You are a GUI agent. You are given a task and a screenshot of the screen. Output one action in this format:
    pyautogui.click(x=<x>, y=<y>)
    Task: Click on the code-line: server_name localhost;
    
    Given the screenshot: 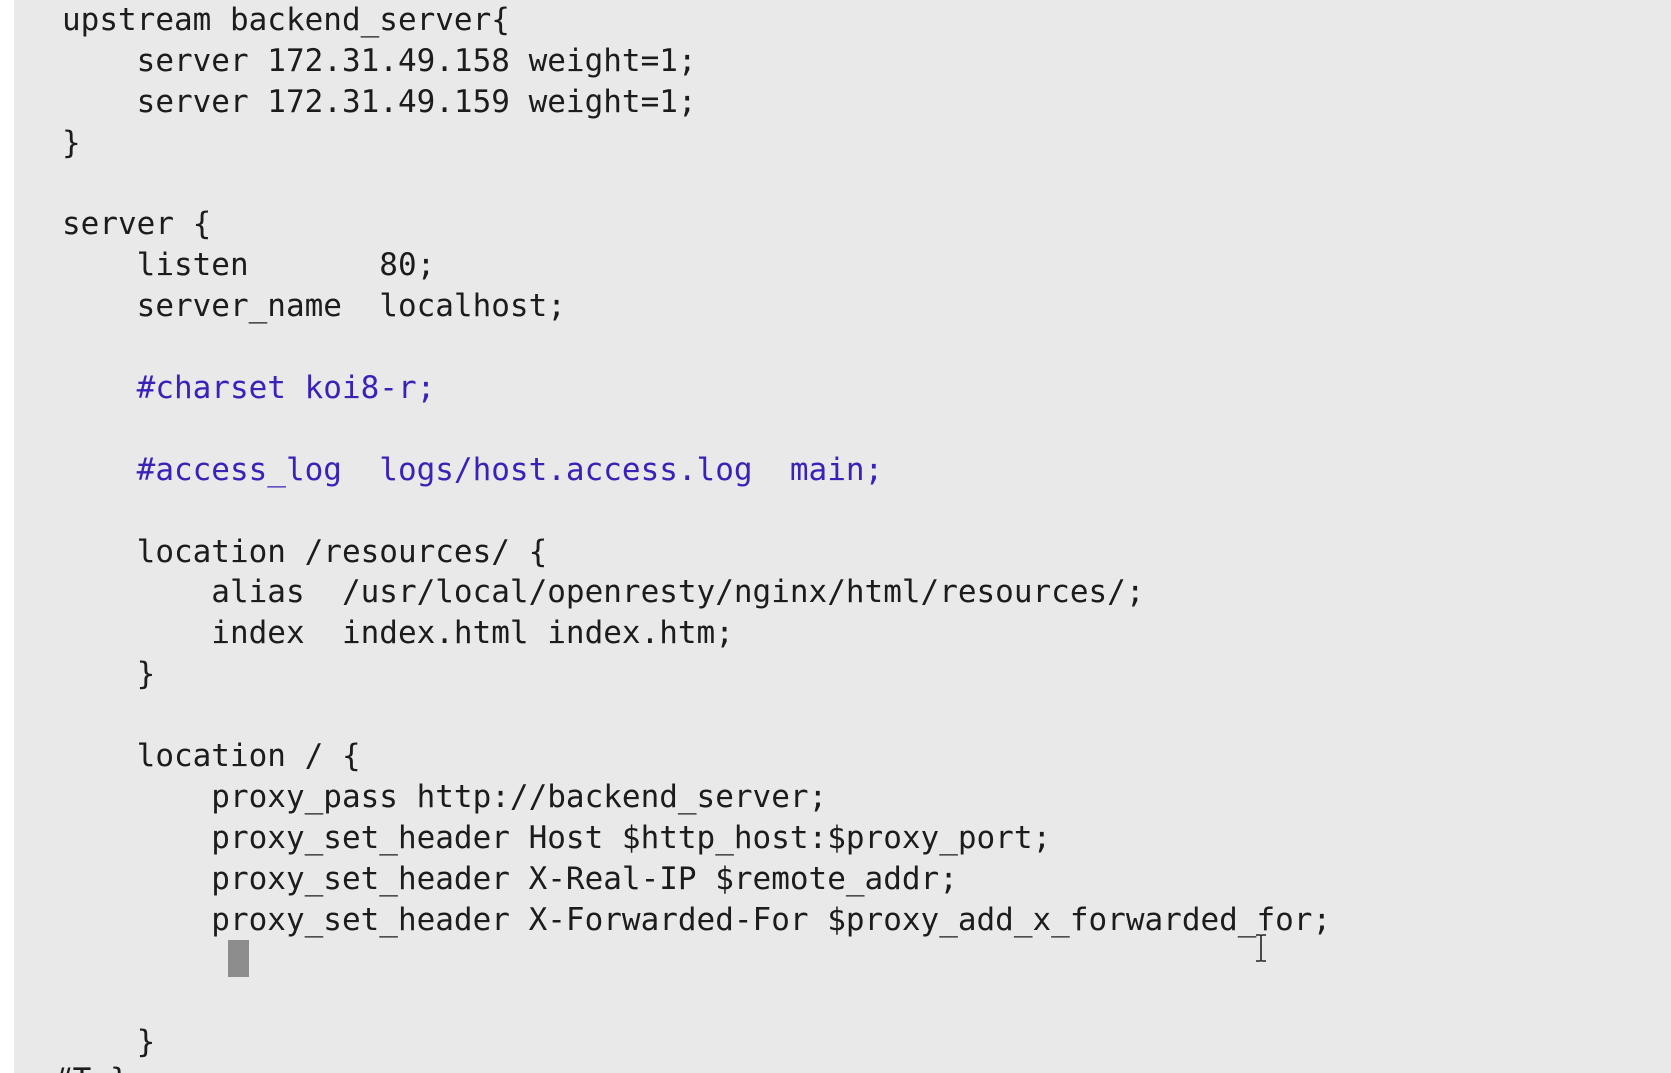 What is the action you would take?
    pyautogui.click(x=314, y=306)
    